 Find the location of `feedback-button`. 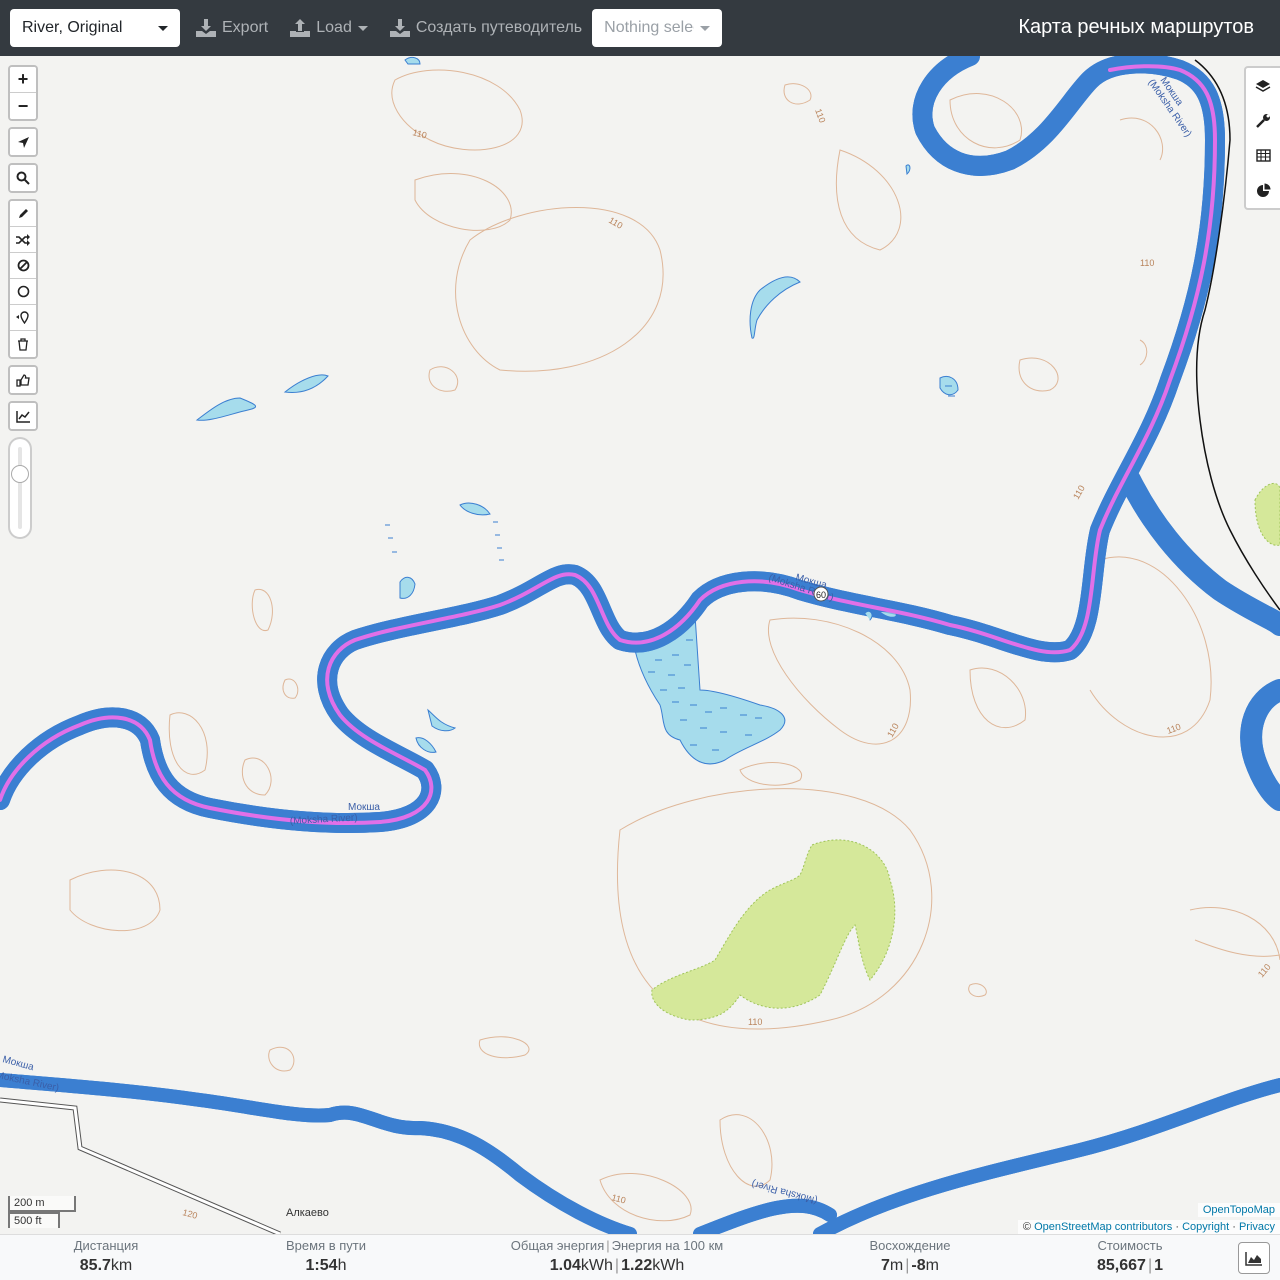

feedback-button is located at coordinates (23, 380).